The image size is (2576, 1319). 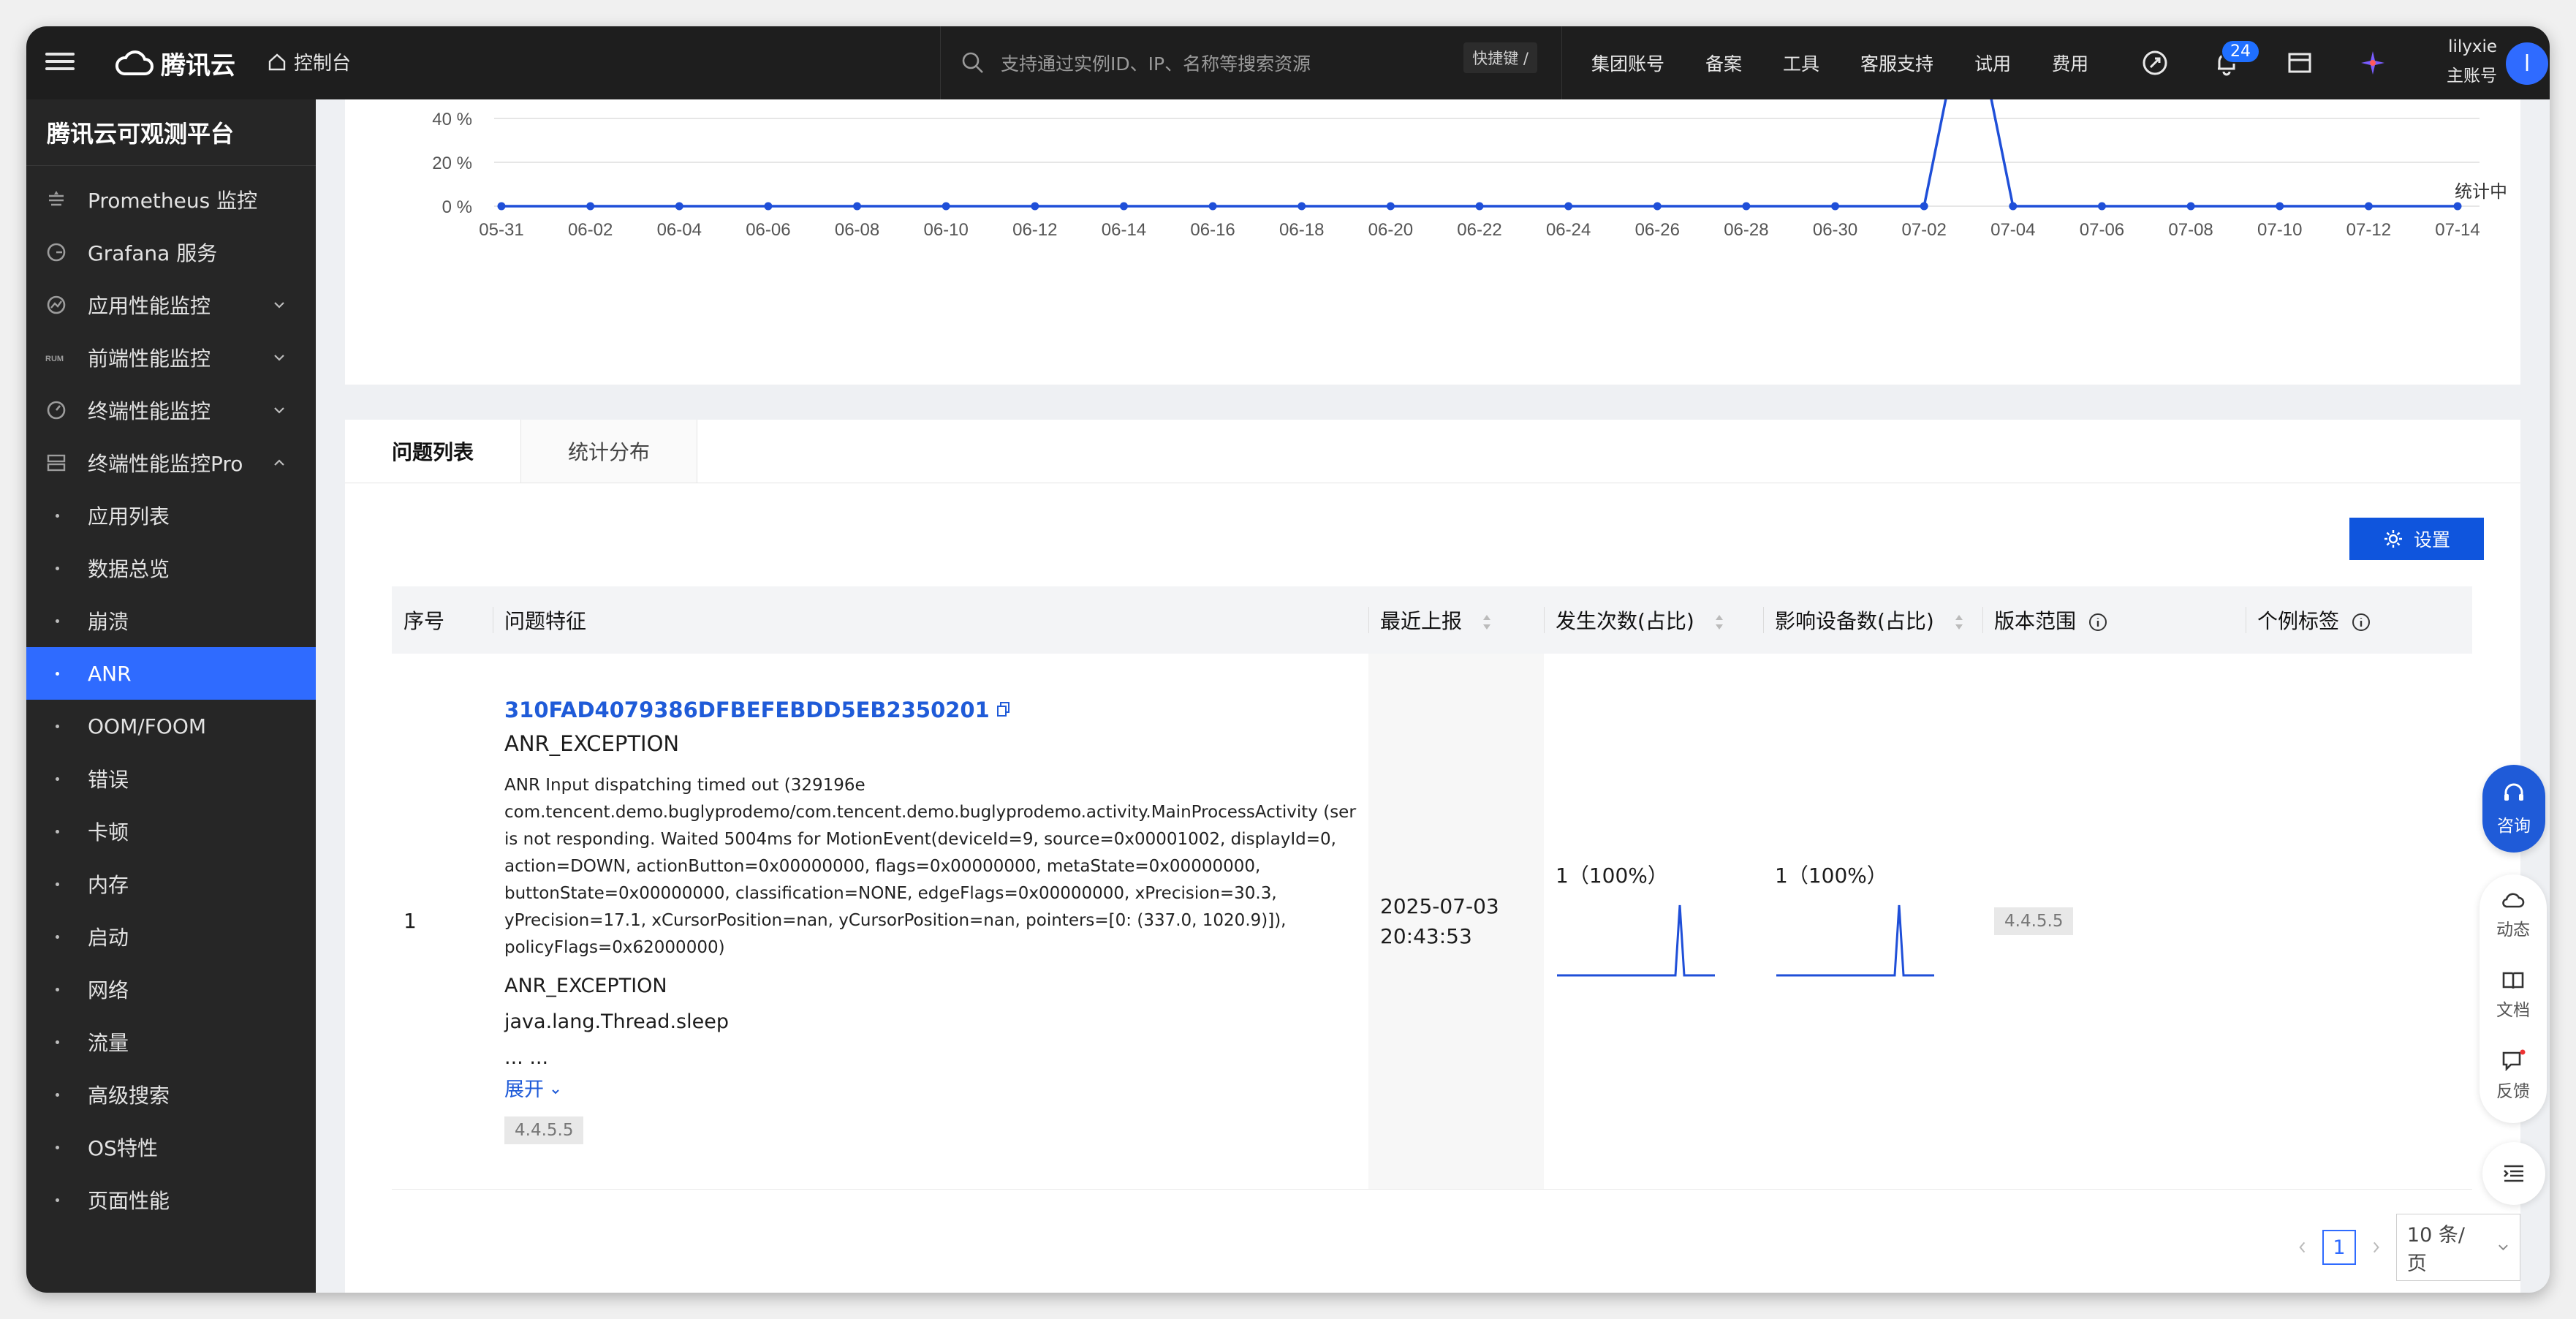 I want to click on sidebar-item-terminal-pro: 终端性能监控Pro, so click(x=171, y=463).